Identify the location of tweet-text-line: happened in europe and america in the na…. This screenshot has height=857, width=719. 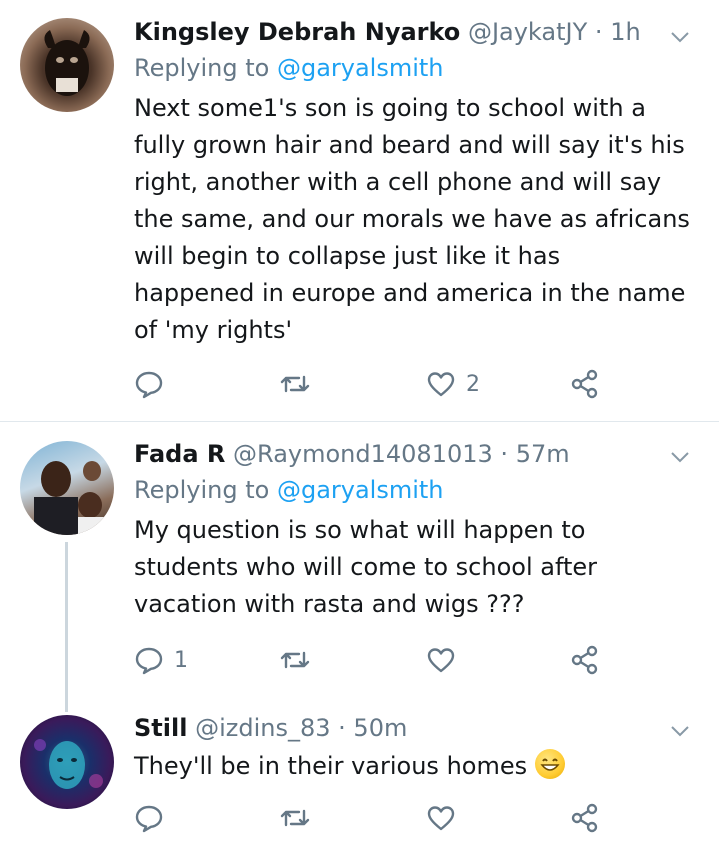
(410, 293).